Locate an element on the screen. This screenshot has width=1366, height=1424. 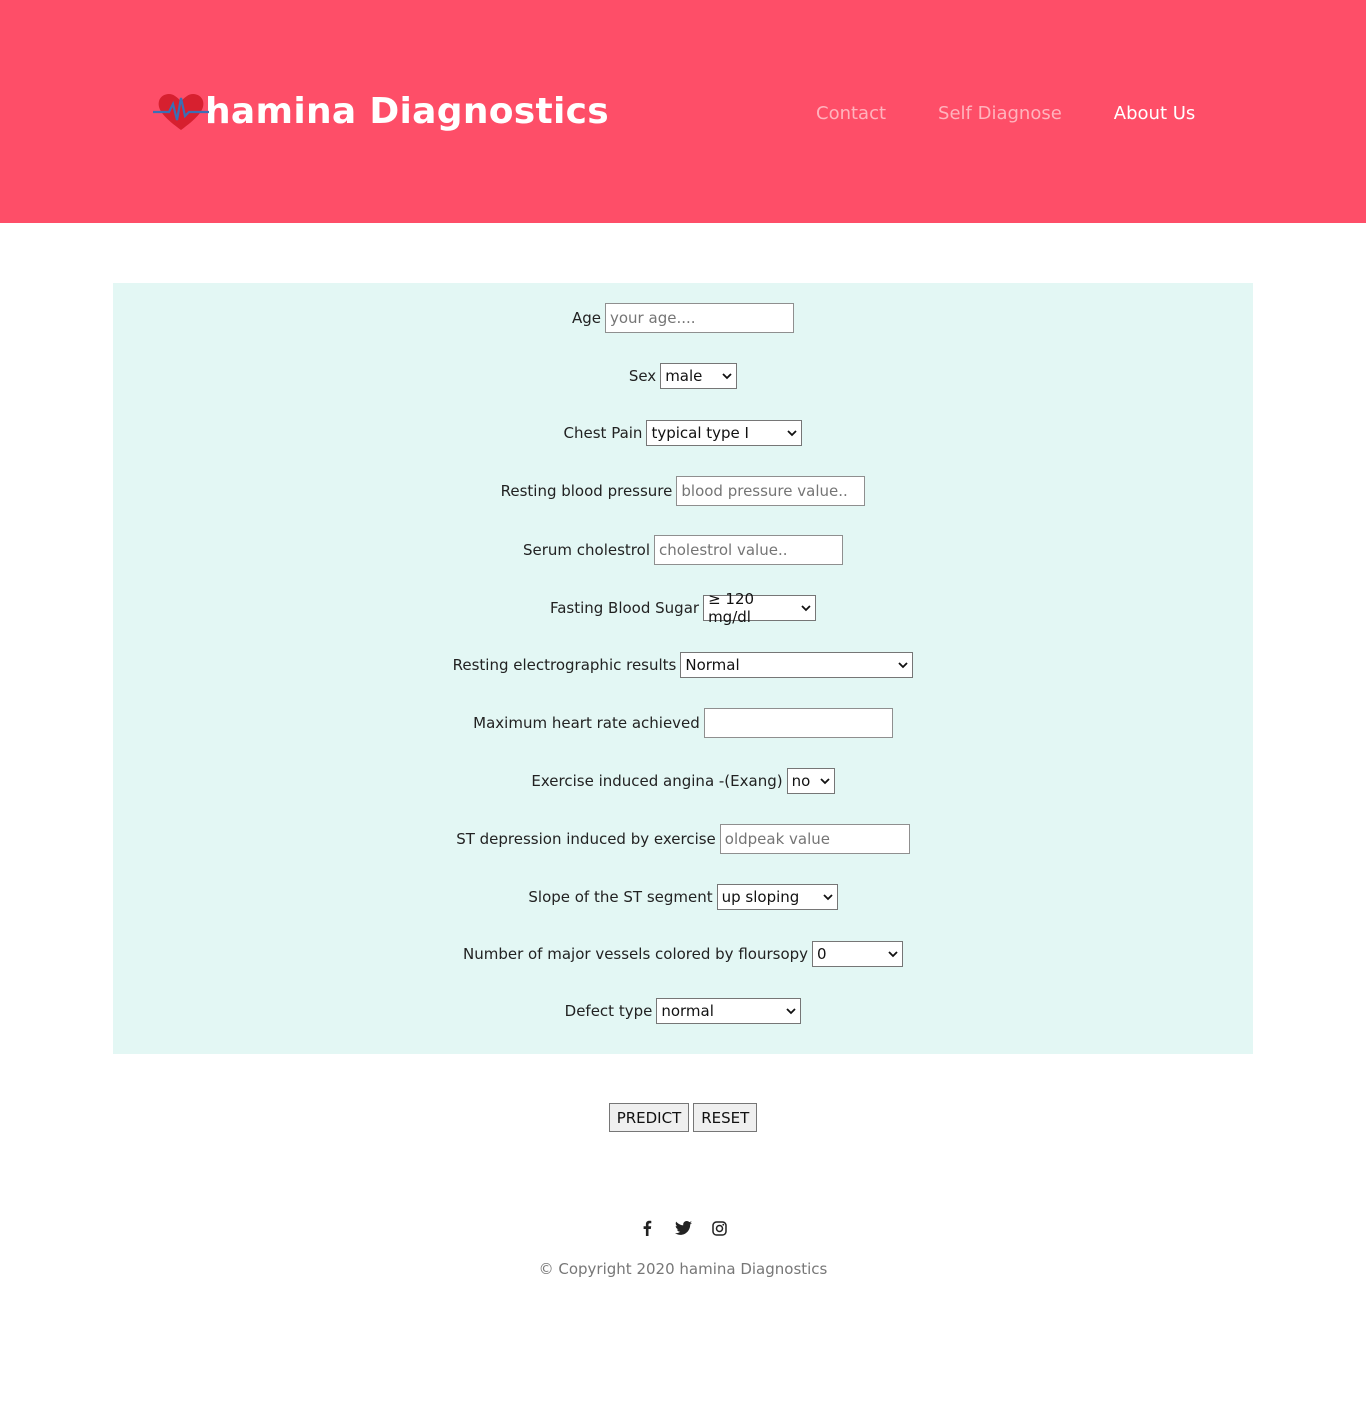
sex-select: male is located at coordinates (699, 376).